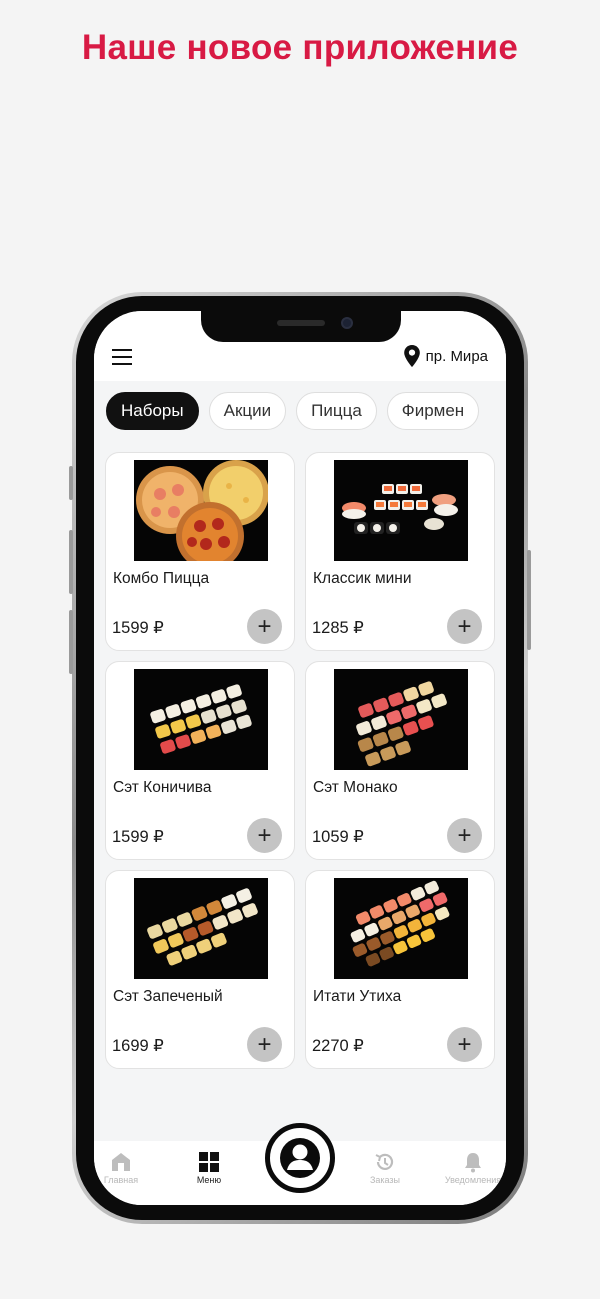  What do you see at coordinates (122, 357) in the screenshot?
I see `menu-hamburger-icon` at bounding box center [122, 357].